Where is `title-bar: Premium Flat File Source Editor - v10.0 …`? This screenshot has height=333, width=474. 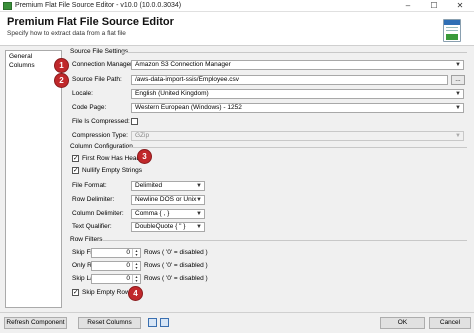
title-bar: Premium Flat File Source Editor - v10.0 … is located at coordinates (237, 6).